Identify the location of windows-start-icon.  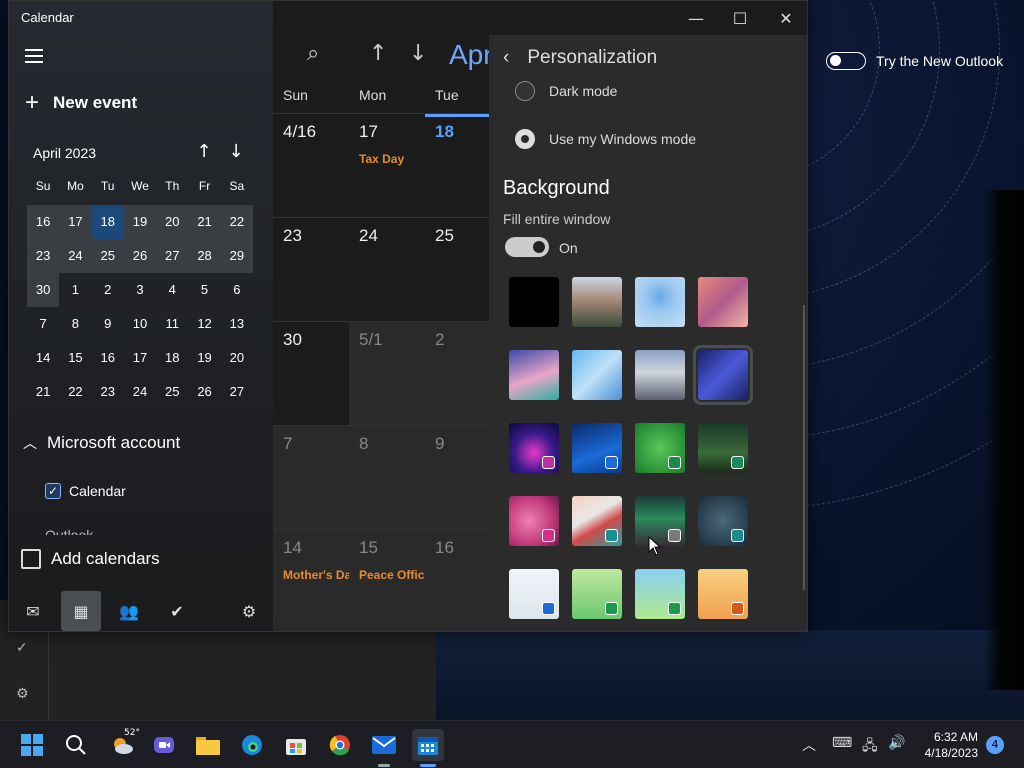
(32, 745).